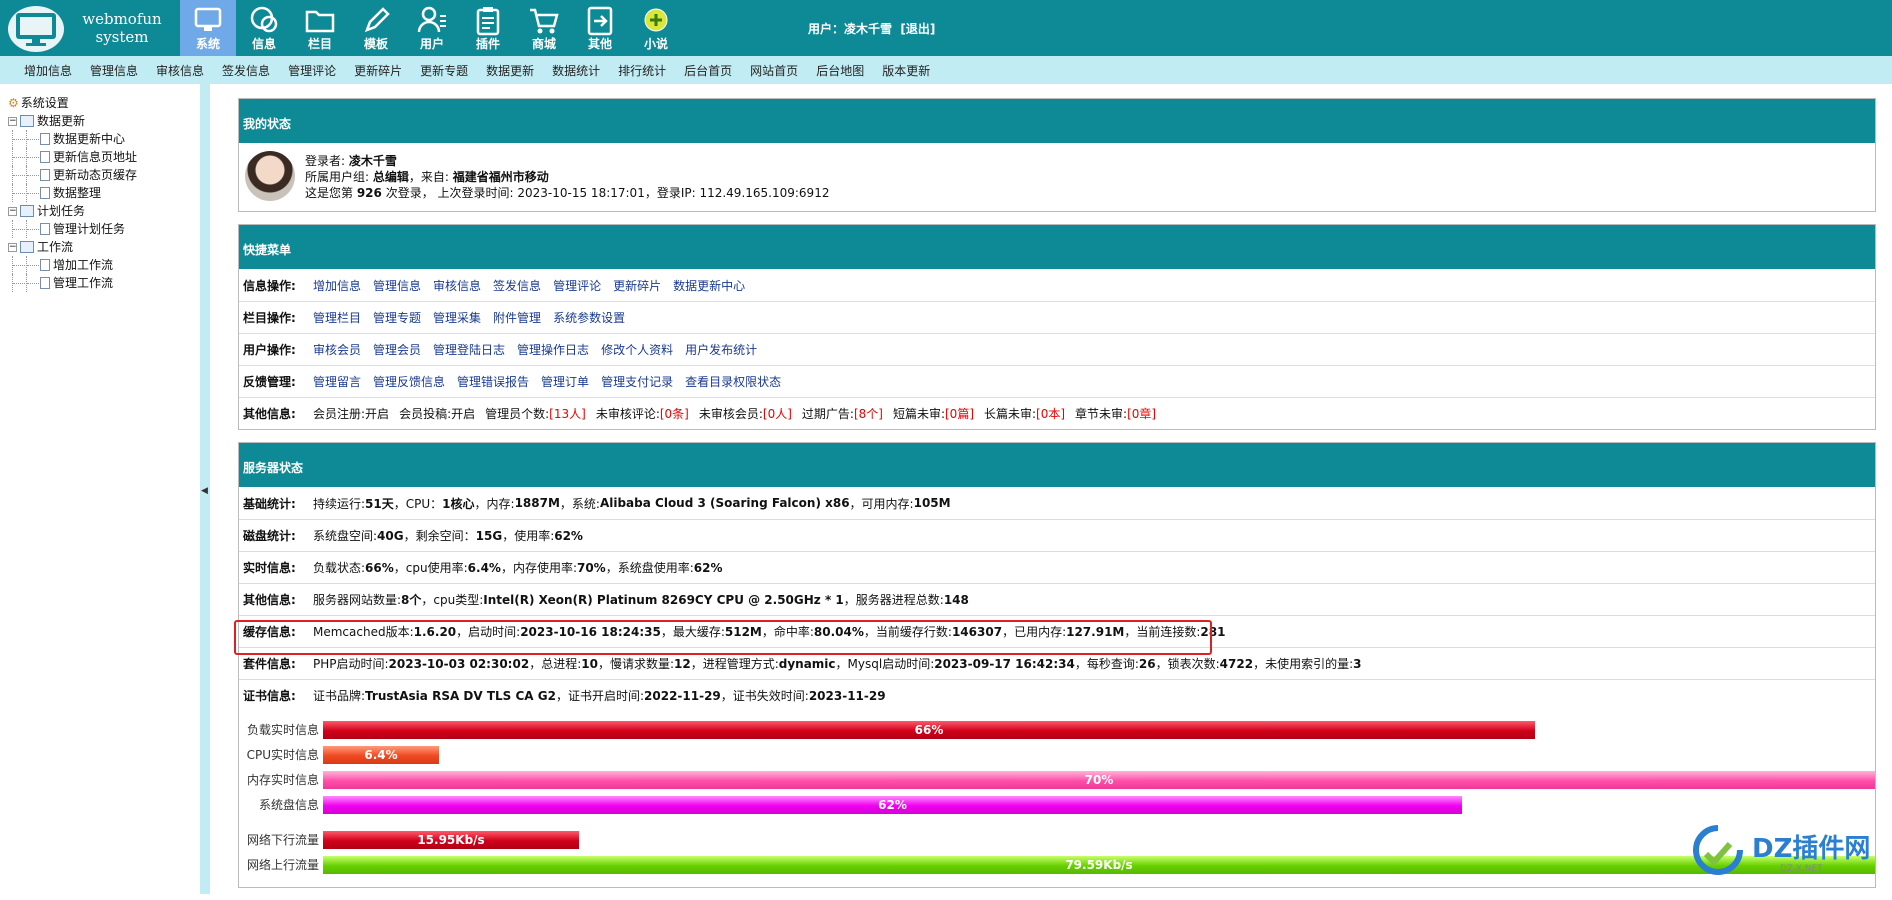 The image size is (1892, 900). I want to click on subnav-link-11: 网站首页, so click(774, 70).